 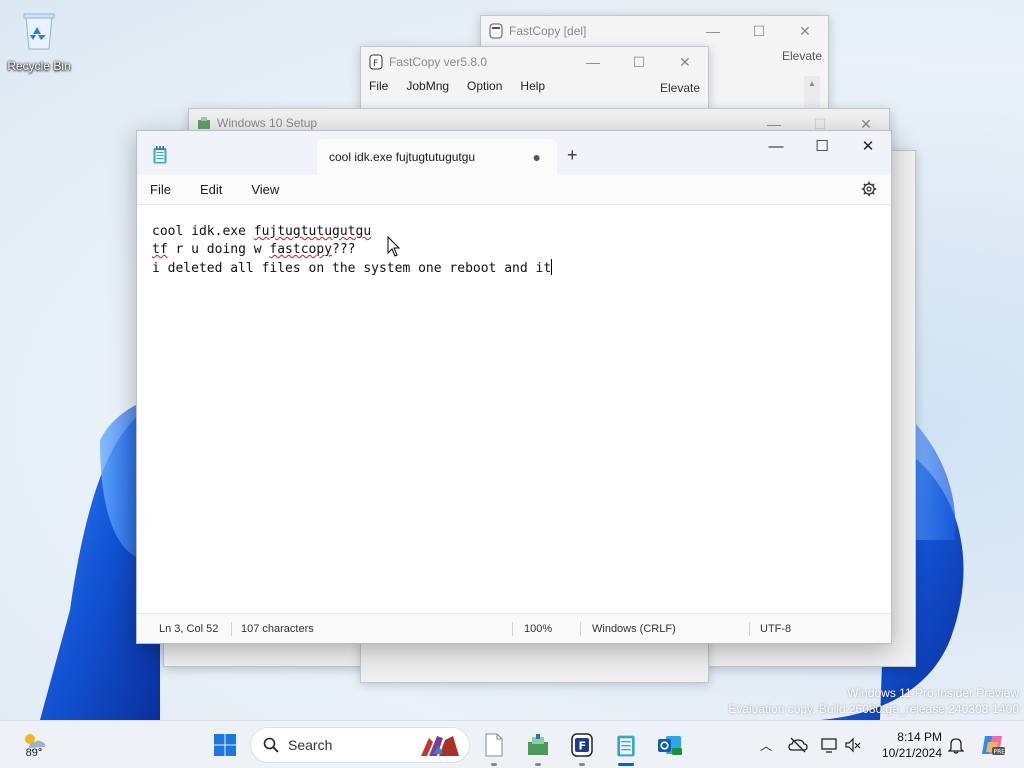 What do you see at coordinates (766, 745) in the screenshot?
I see `show-hidden-icons-chevron-icon: ︿` at bounding box center [766, 745].